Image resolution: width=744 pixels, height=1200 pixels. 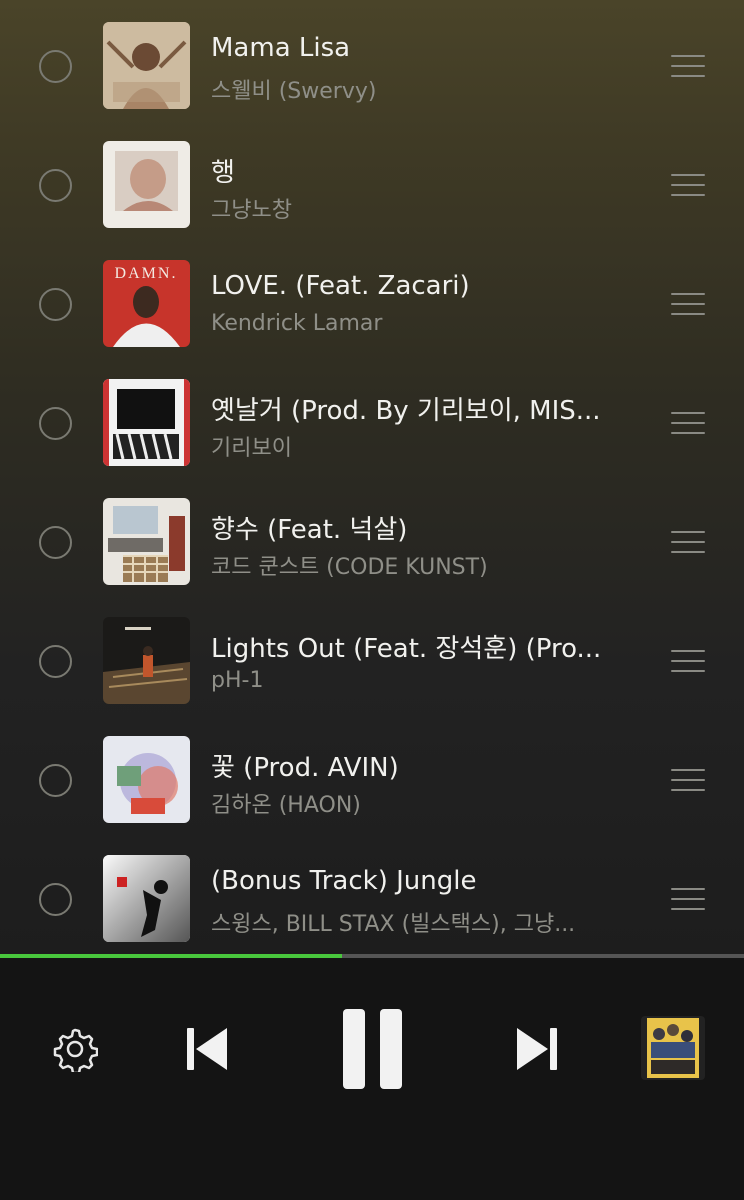 I want to click on queue-row: Mama Lisa 스웰비 (Swervy), so click(x=372, y=66).